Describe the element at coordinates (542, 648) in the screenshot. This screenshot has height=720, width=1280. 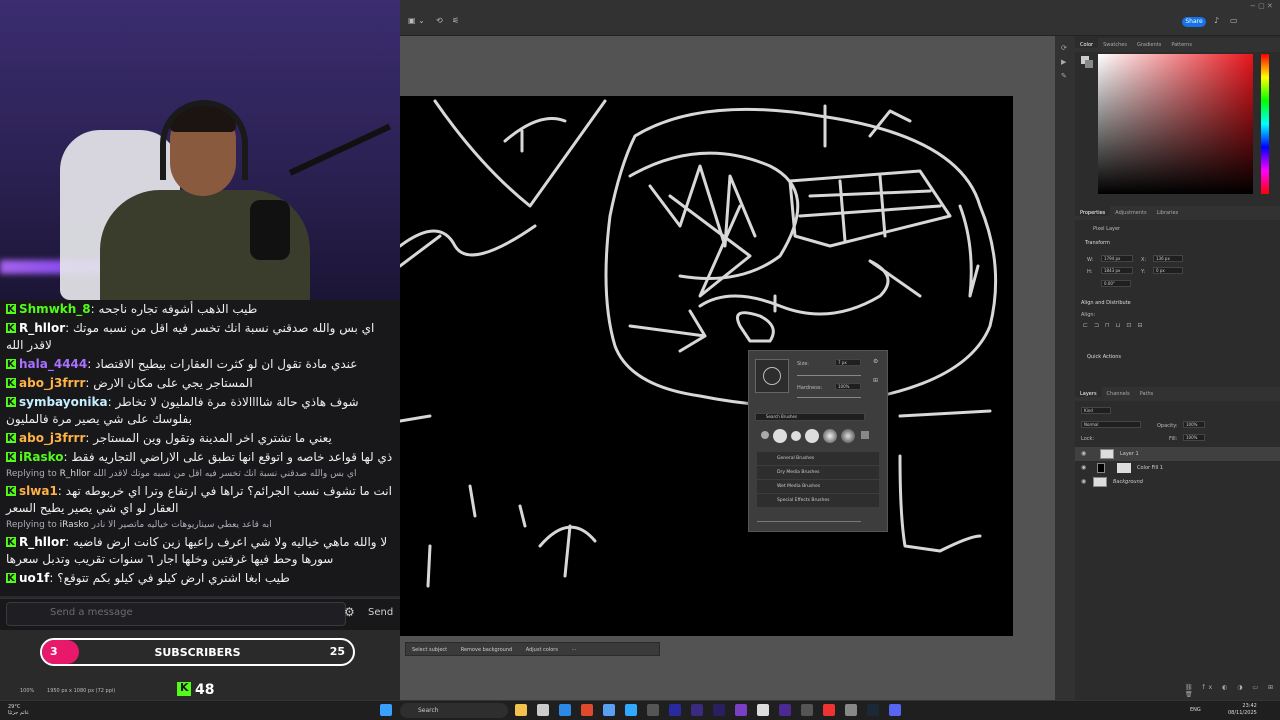
I see `adjust-colors-button: Adjust colors` at that location.